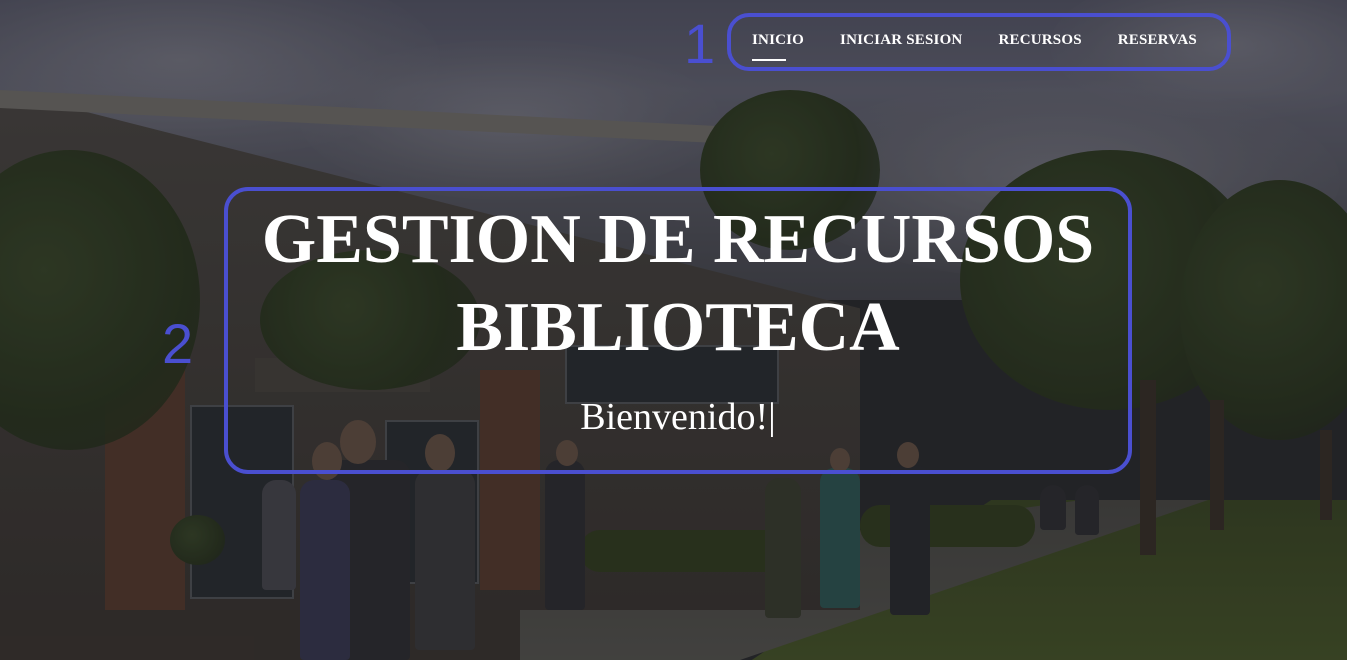 The height and width of the screenshot is (660, 1347). I want to click on nav-item-reservas: RESERVAS, so click(1157, 40).